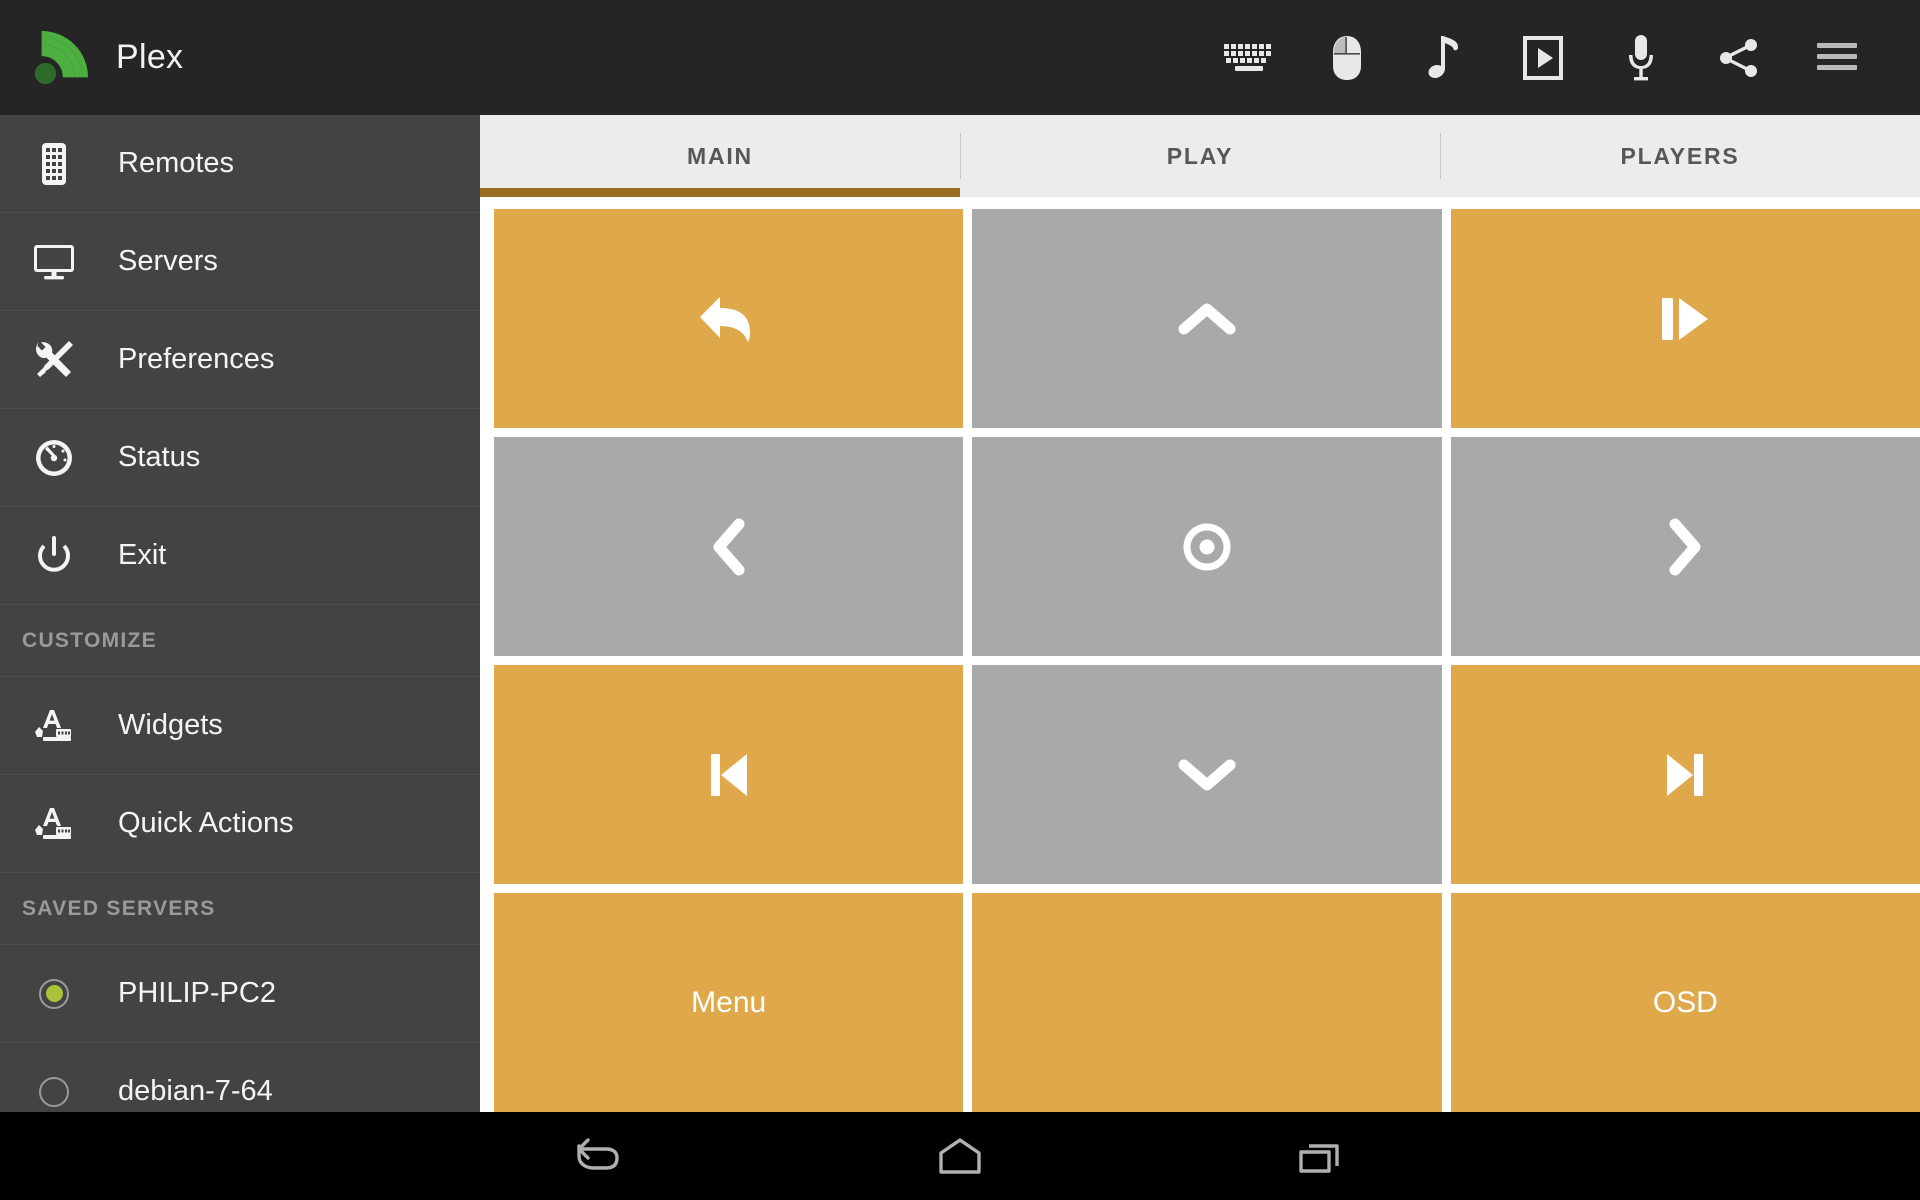 The height and width of the screenshot is (1200, 1920). What do you see at coordinates (1641, 57) in the screenshot?
I see `microphone-icon` at bounding box center [1641, 57].